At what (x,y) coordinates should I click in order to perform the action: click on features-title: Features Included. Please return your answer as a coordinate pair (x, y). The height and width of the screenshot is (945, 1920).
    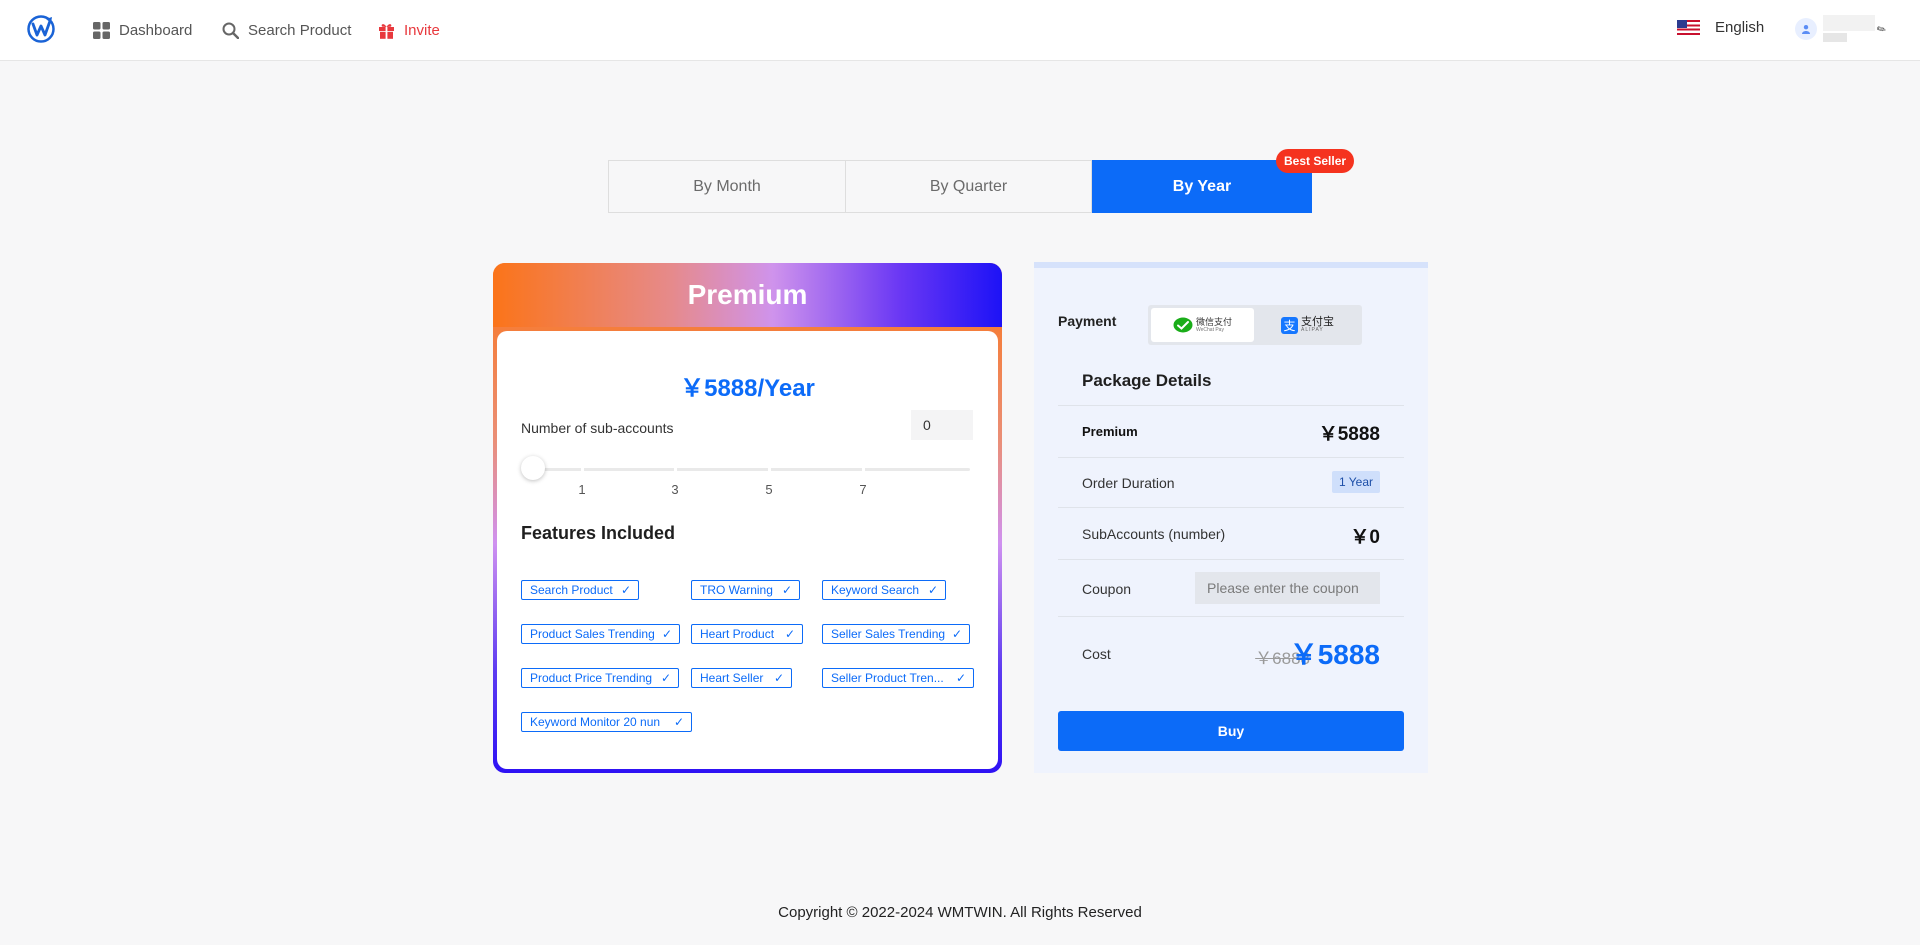
    Looking at the image, I should click on (598, 533).